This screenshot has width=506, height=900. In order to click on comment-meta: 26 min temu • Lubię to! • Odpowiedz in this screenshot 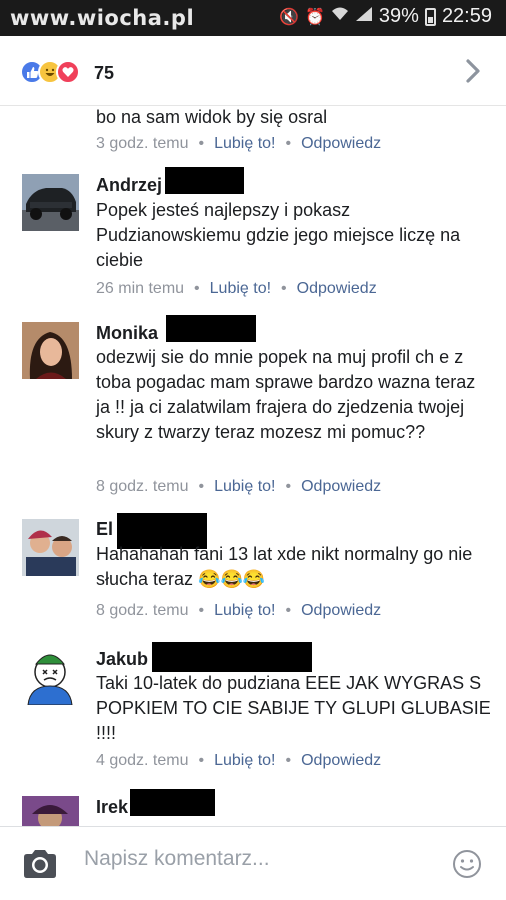, I will do `click(236, 288)`.